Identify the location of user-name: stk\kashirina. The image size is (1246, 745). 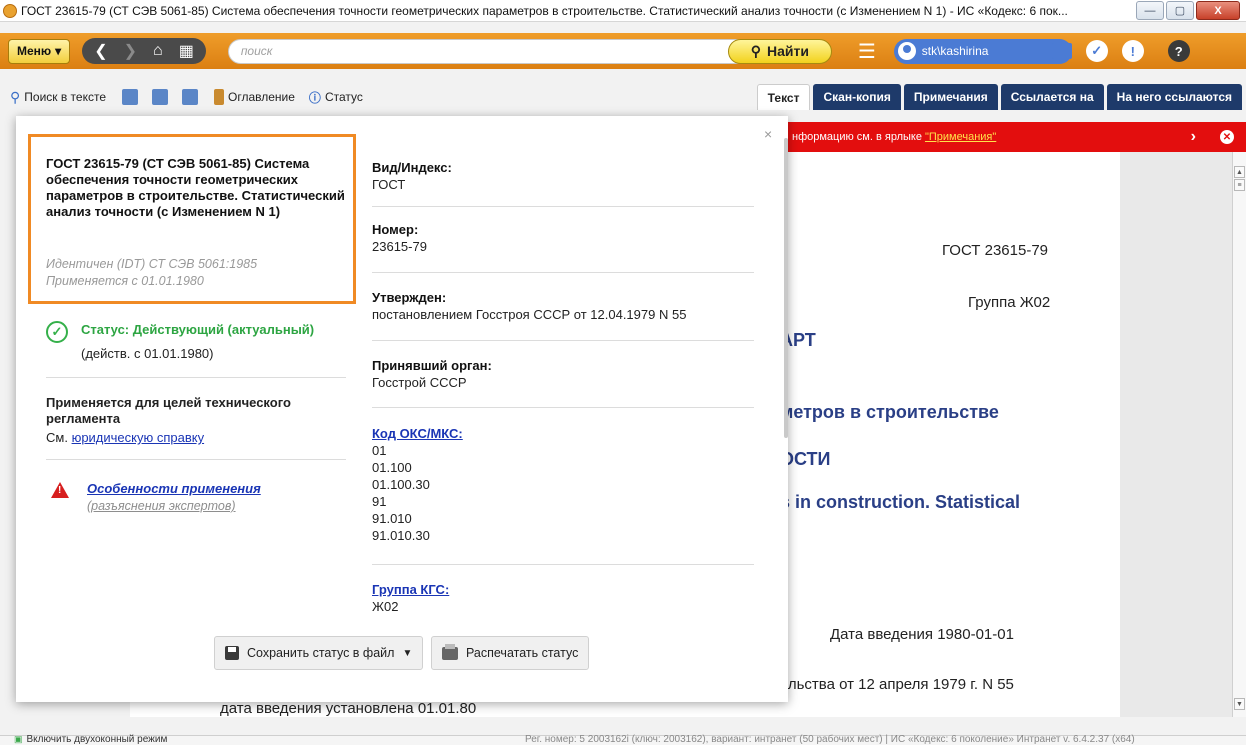
(955, 51).